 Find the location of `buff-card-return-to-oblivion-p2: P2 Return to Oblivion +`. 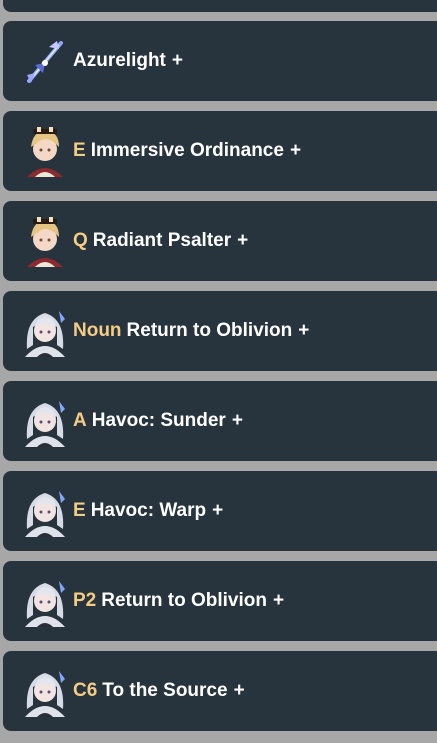

buff-card-return-to-oblivion-p2: P2 Return to Oblivion + is located at coordinates (220, 601).